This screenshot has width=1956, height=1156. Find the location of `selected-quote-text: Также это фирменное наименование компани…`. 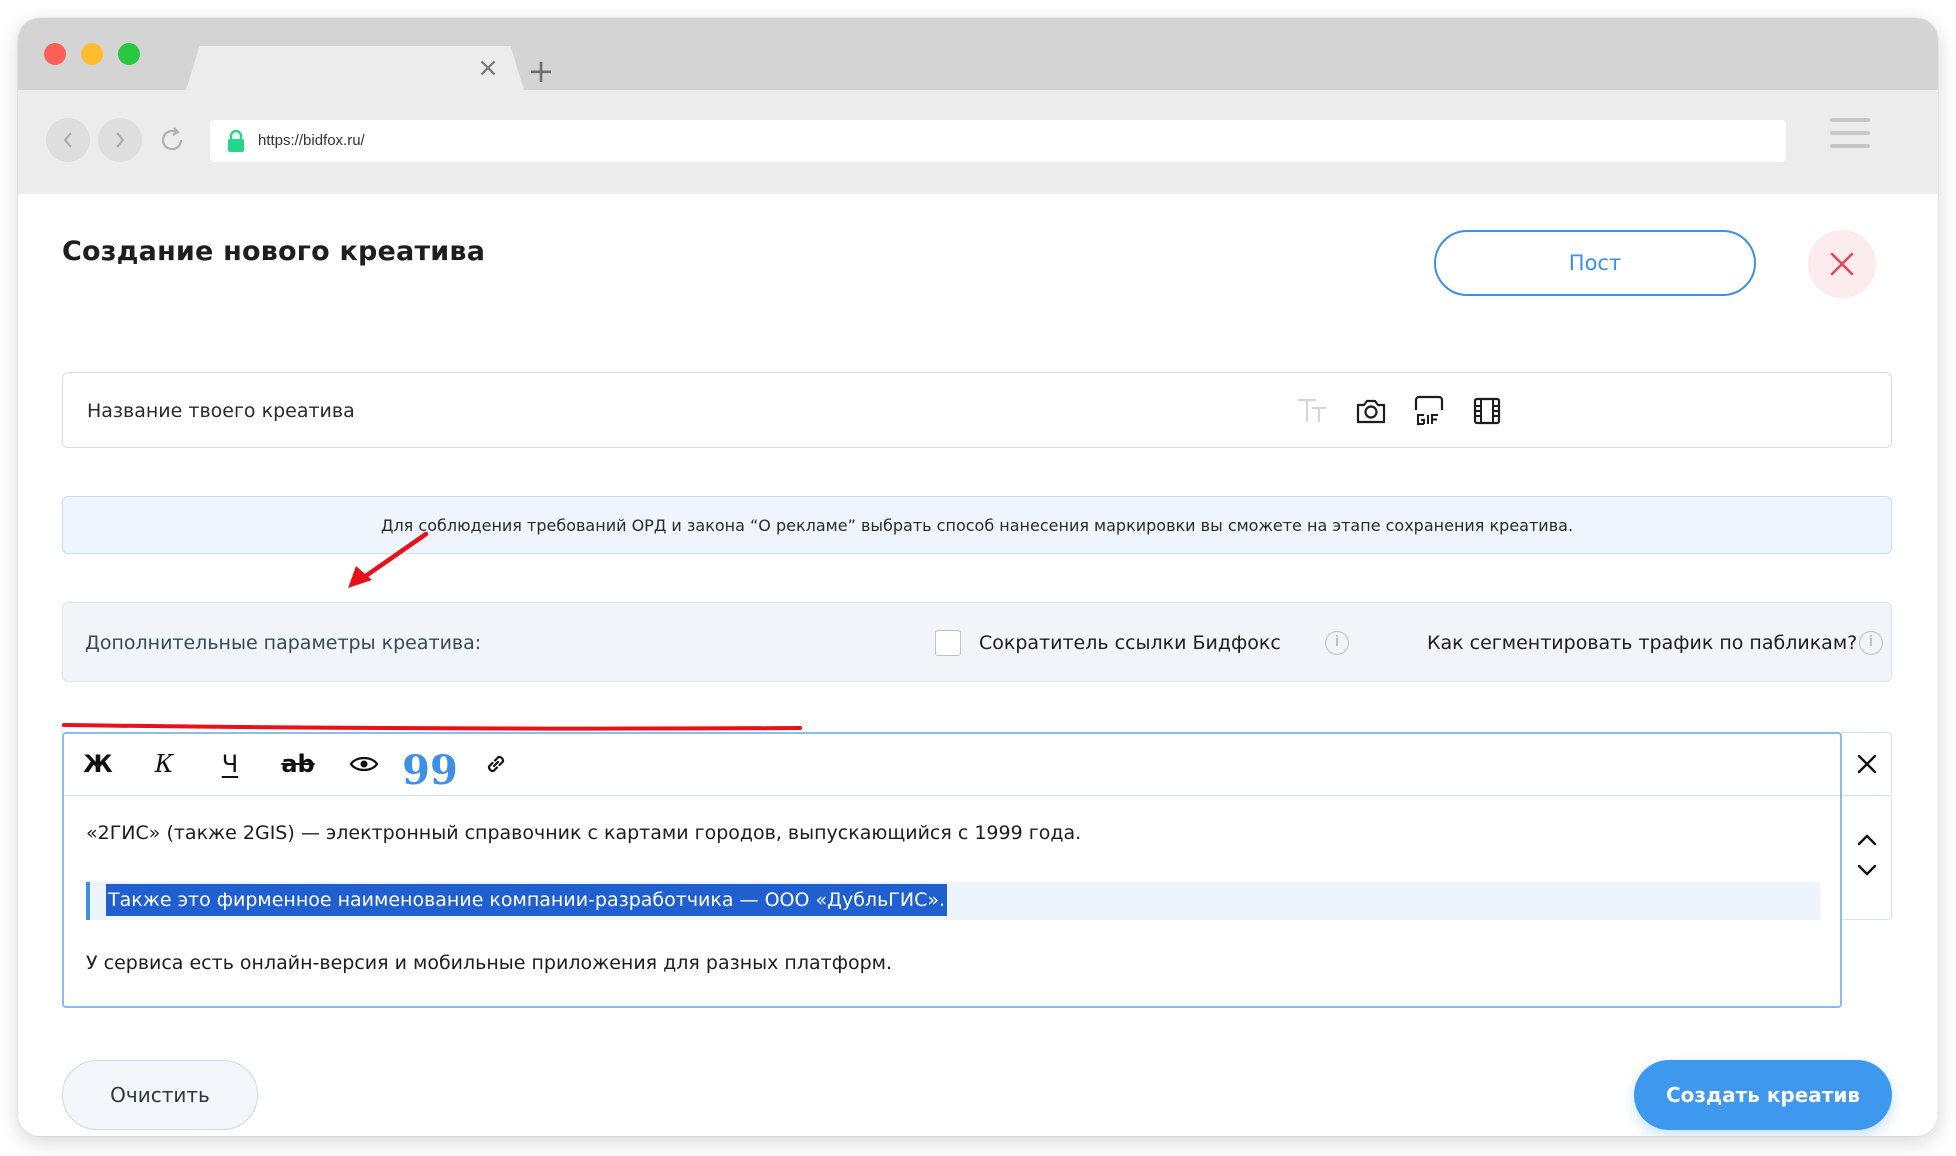

selected-quote-text: Также это фирменное наименование компани… is located at coordinates (527, 900).